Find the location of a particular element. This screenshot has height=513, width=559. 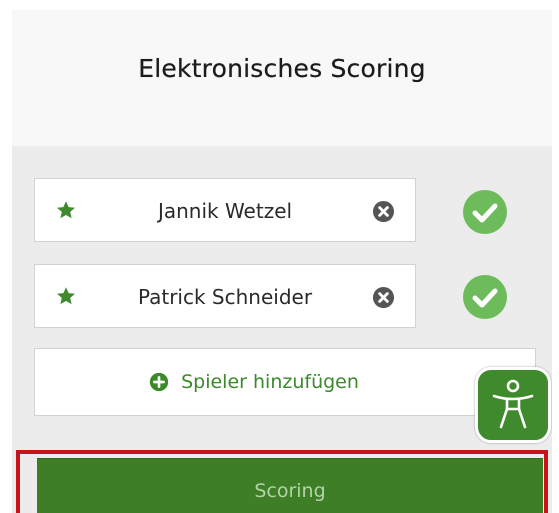

accessibility-icon is located at coordinates (513, 404).